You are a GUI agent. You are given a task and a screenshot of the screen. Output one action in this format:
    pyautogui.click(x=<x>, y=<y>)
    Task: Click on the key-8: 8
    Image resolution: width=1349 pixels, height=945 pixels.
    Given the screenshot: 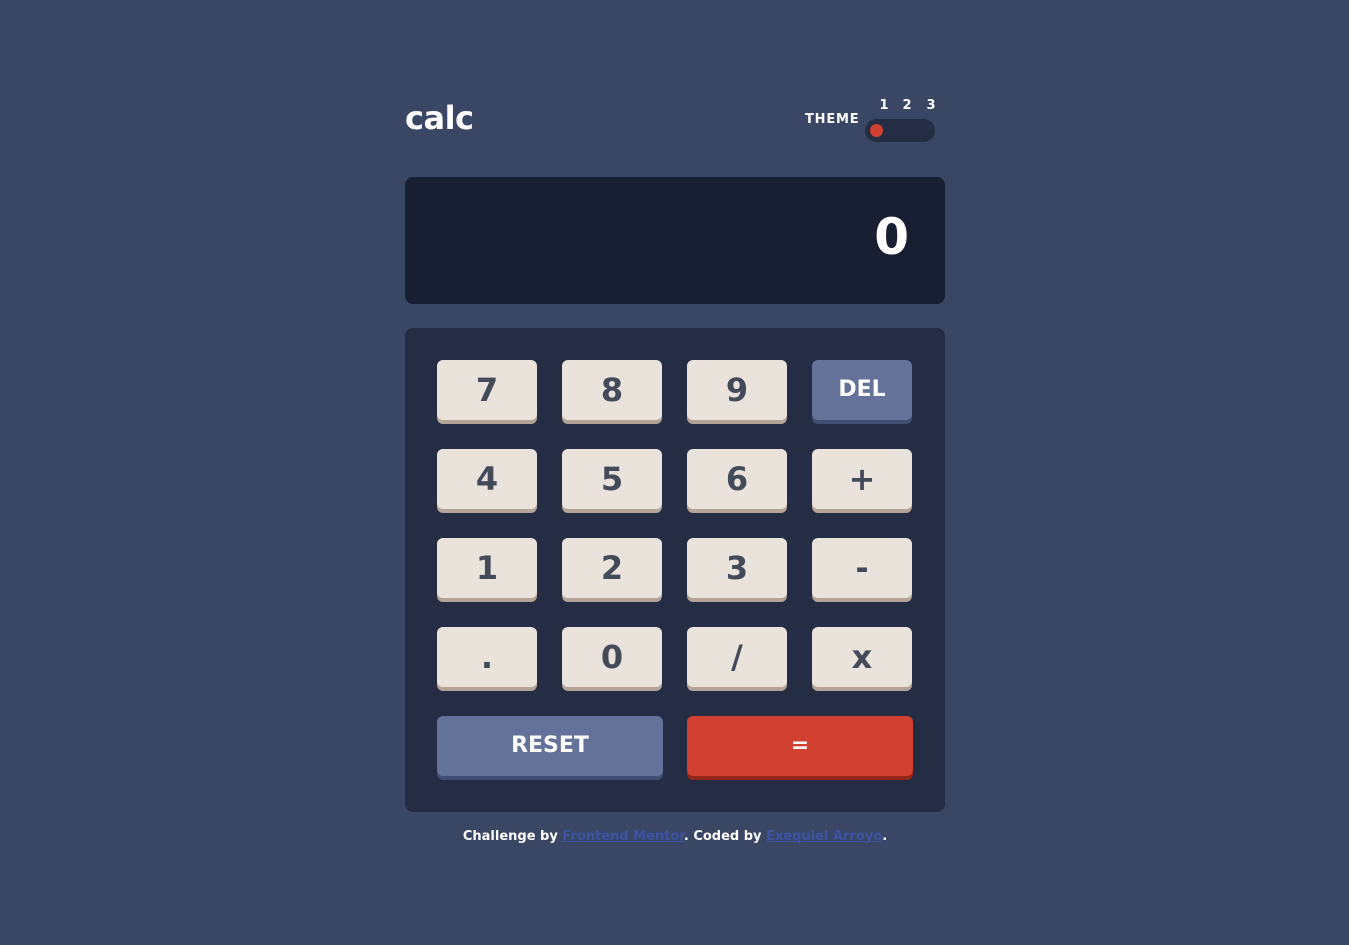 What is the action you would take?
    pyautogui.click(x=612, y=390)
    